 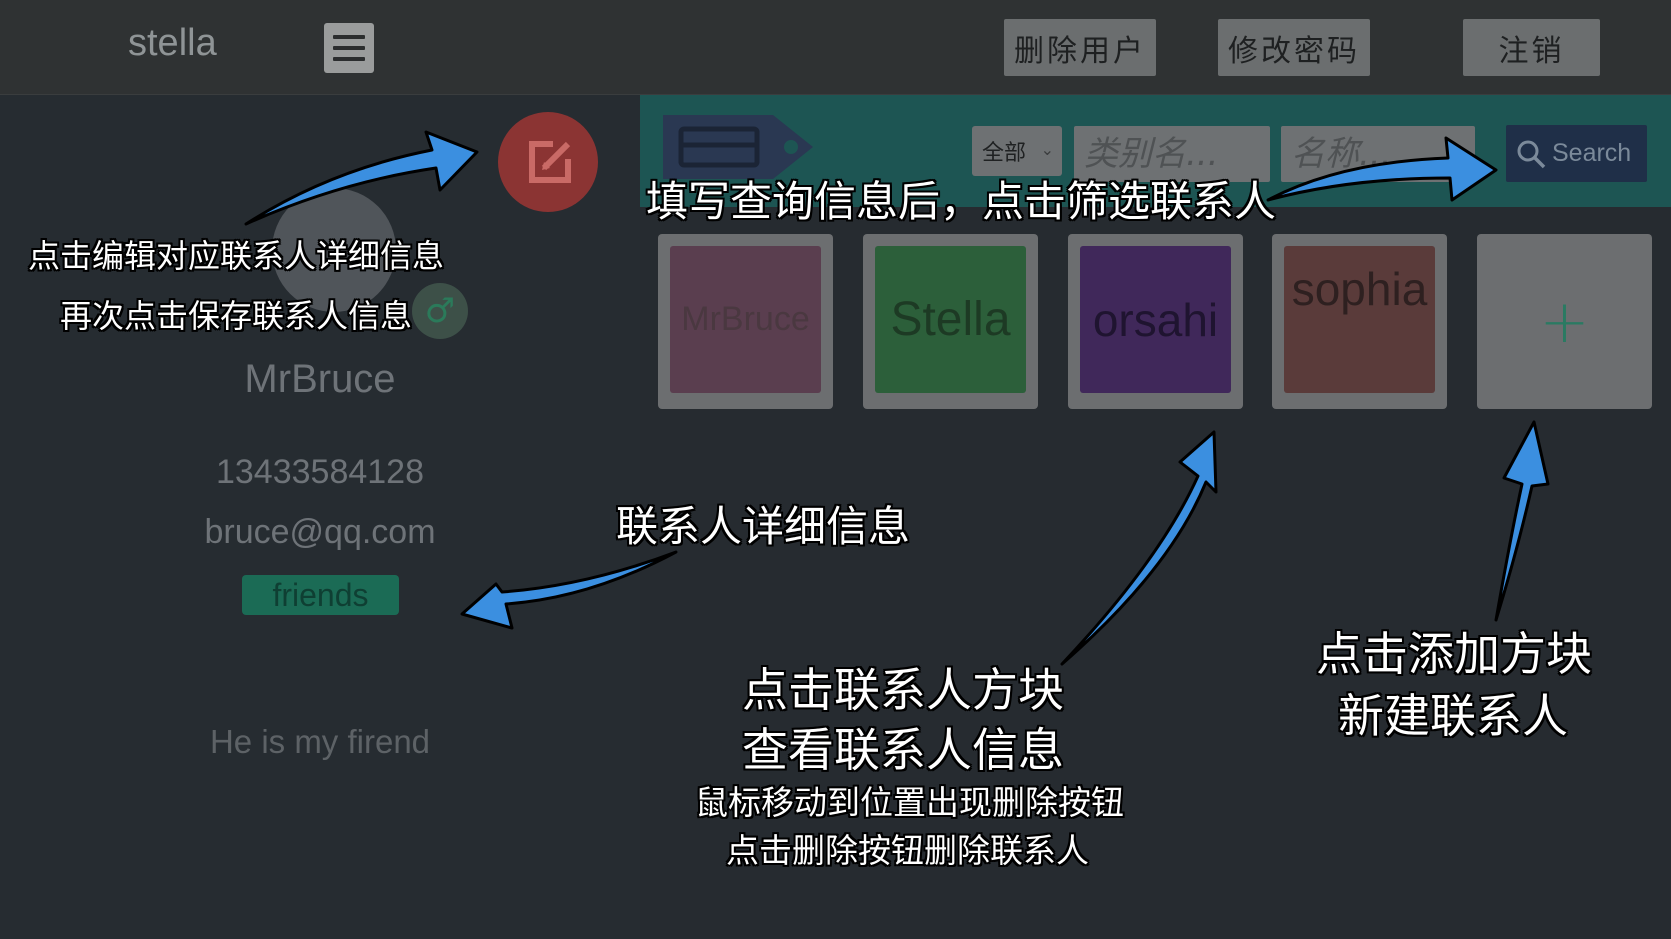 I want to click on category-name-input, so click(x=1172, y=154).